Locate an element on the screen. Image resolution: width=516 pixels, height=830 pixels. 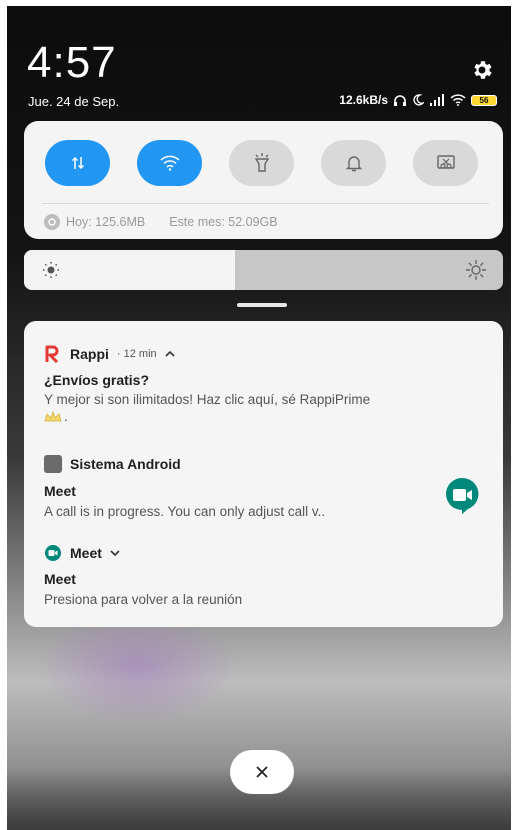
usage-today: Hoy: 125.6MB is located at coordinates (106, 222).